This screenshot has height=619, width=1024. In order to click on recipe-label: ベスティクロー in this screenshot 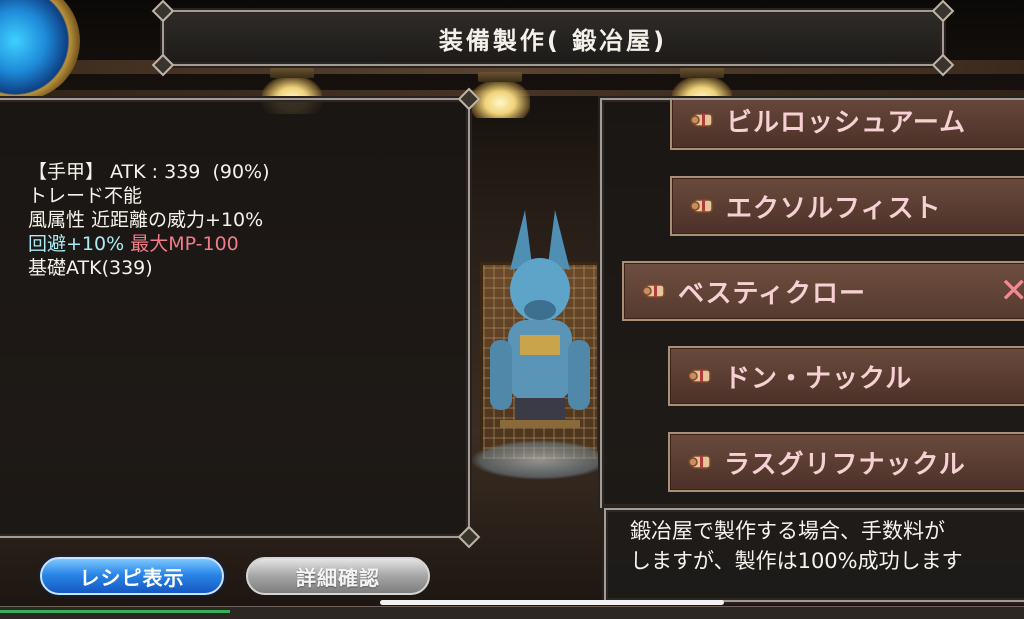, I will do `click(772, 293)`.